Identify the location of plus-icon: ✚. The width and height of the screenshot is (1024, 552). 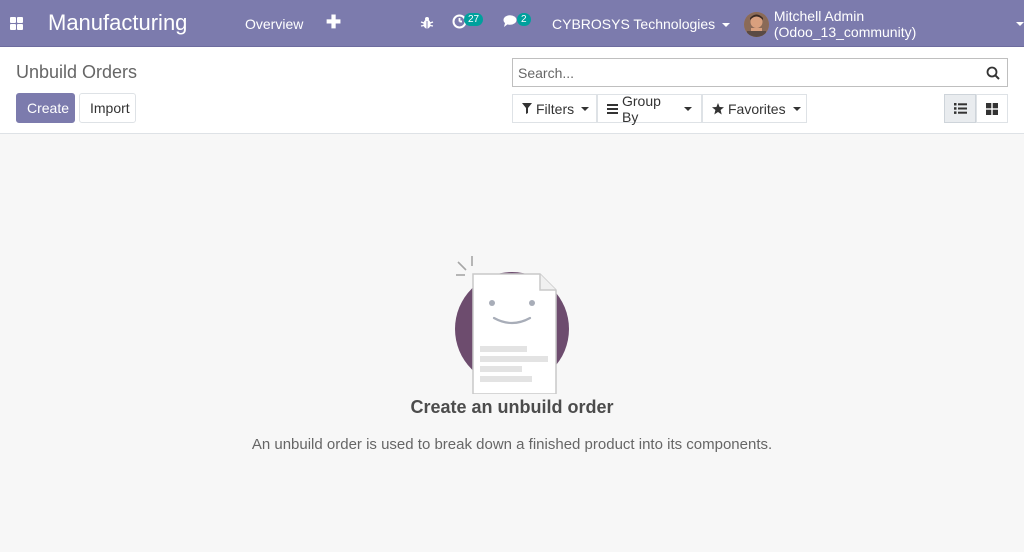
(333, 22).